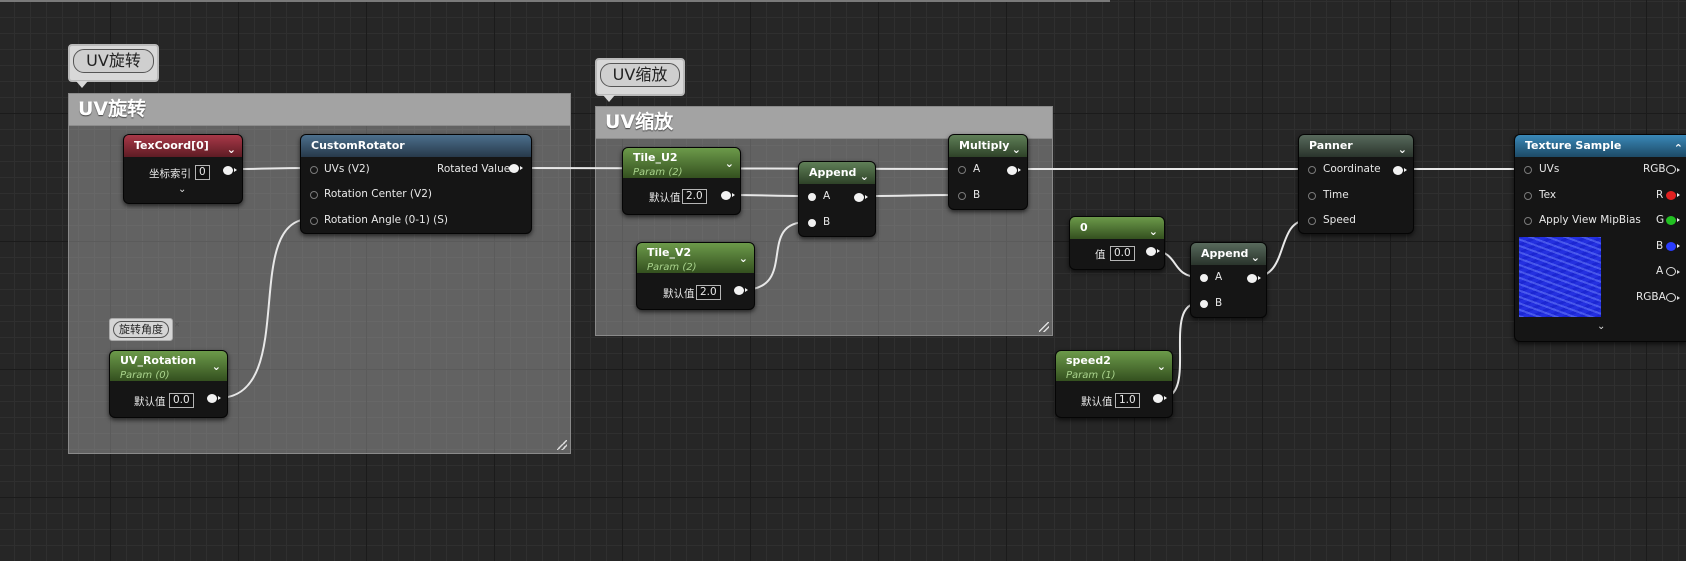  Describe the element at coordinates (1356, 146) in the screenshot. I see `node-header: Panner ⌄` at that location.